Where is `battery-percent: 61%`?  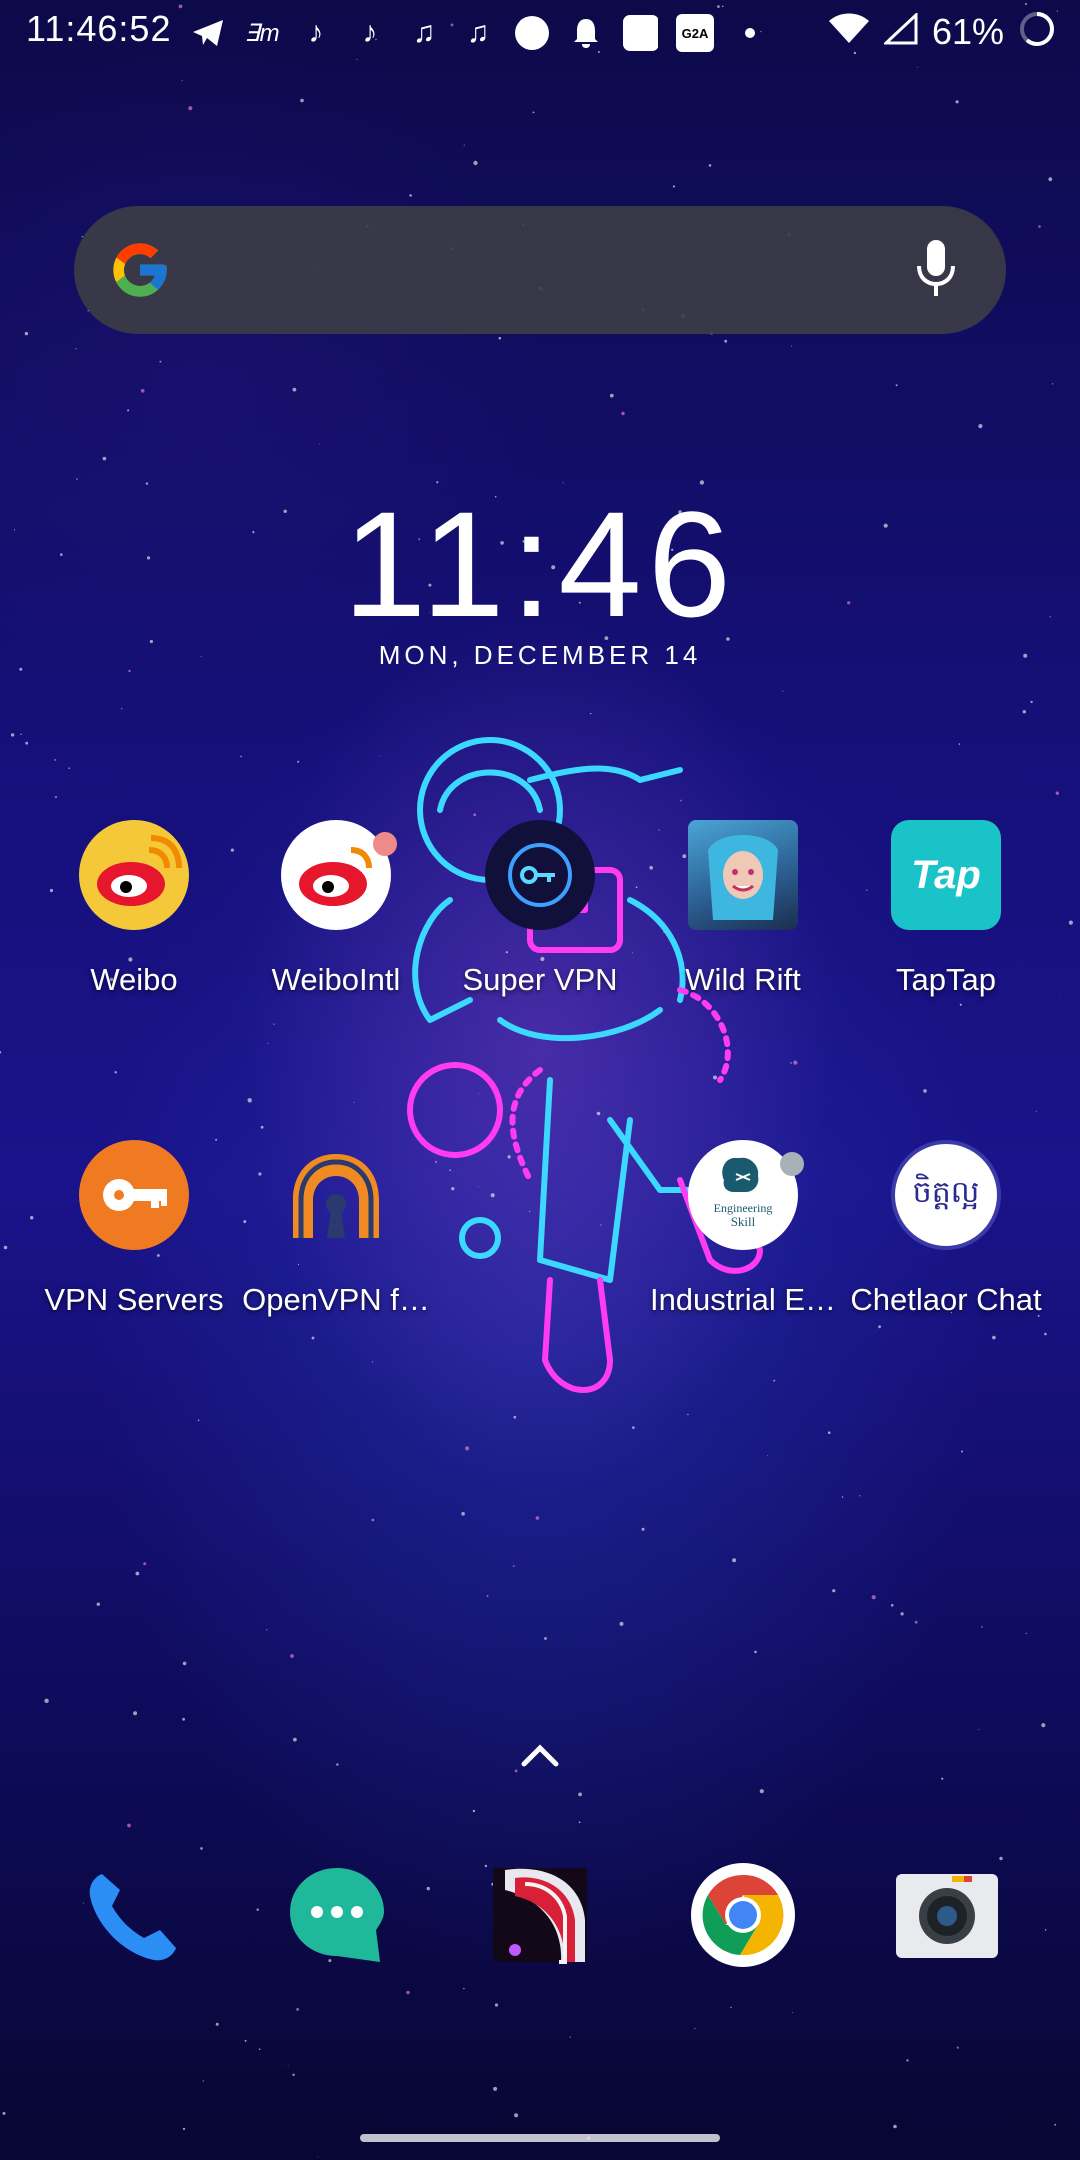
battery-percent: 61% is located at coordinates (967, 31).